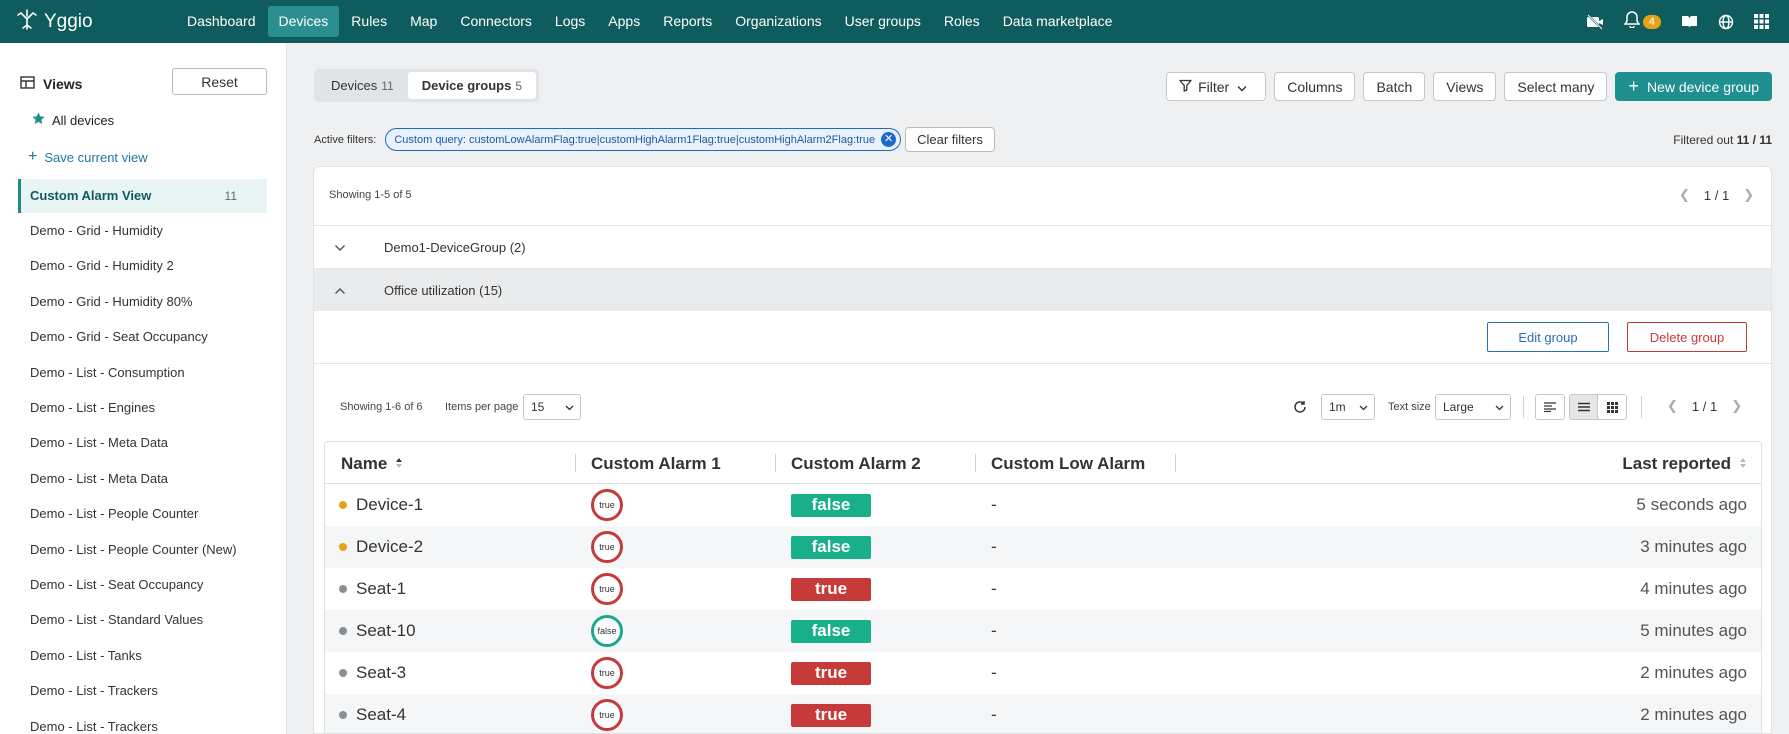  What do you see at coordinates (1595, 21) in the screenshot?
I see `camera-off-icon` at bounding box center [1595, 21].